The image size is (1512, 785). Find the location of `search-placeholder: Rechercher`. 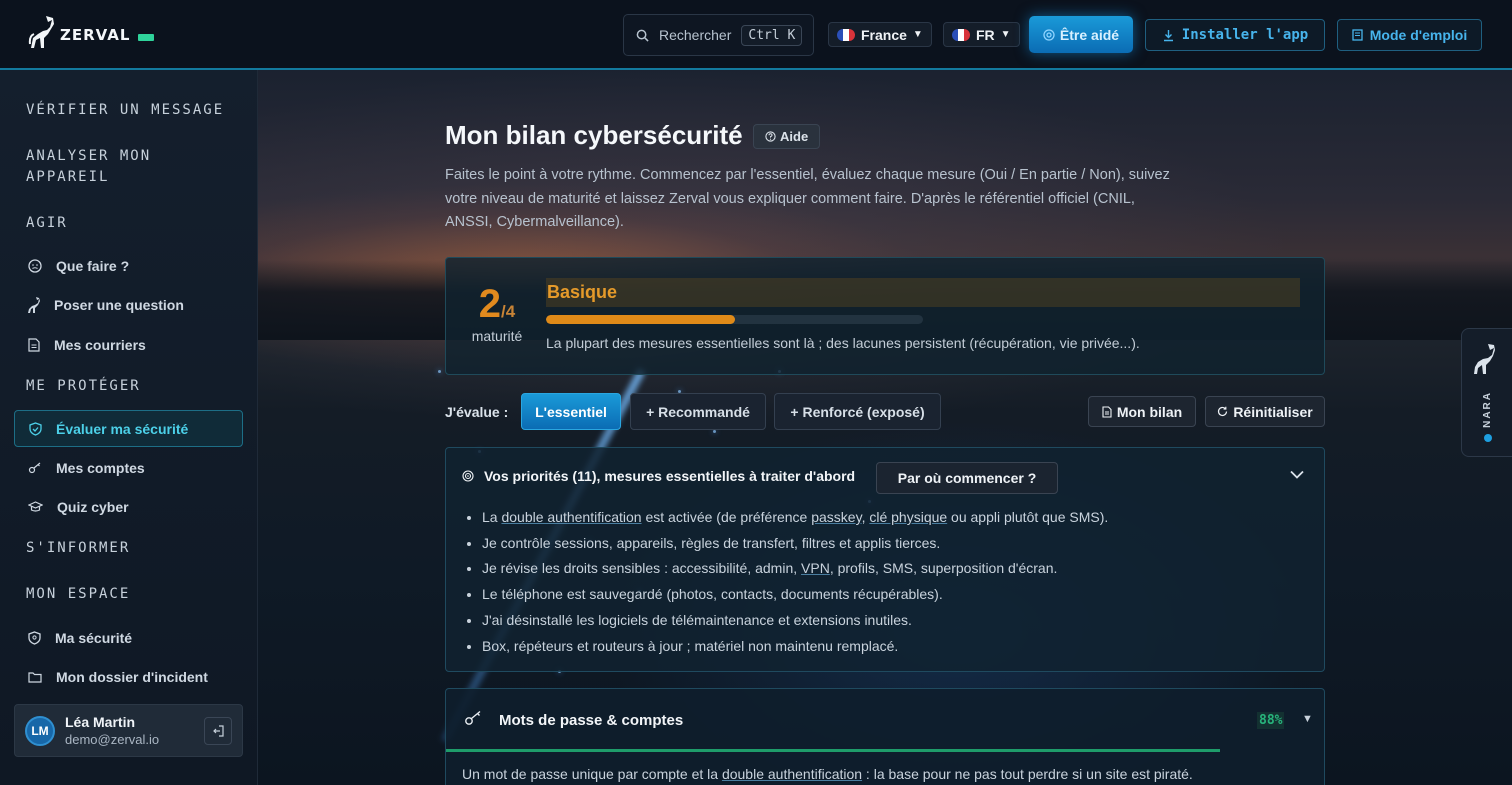

search-placeholder: Rechercher is located at coordinates (695, 35).